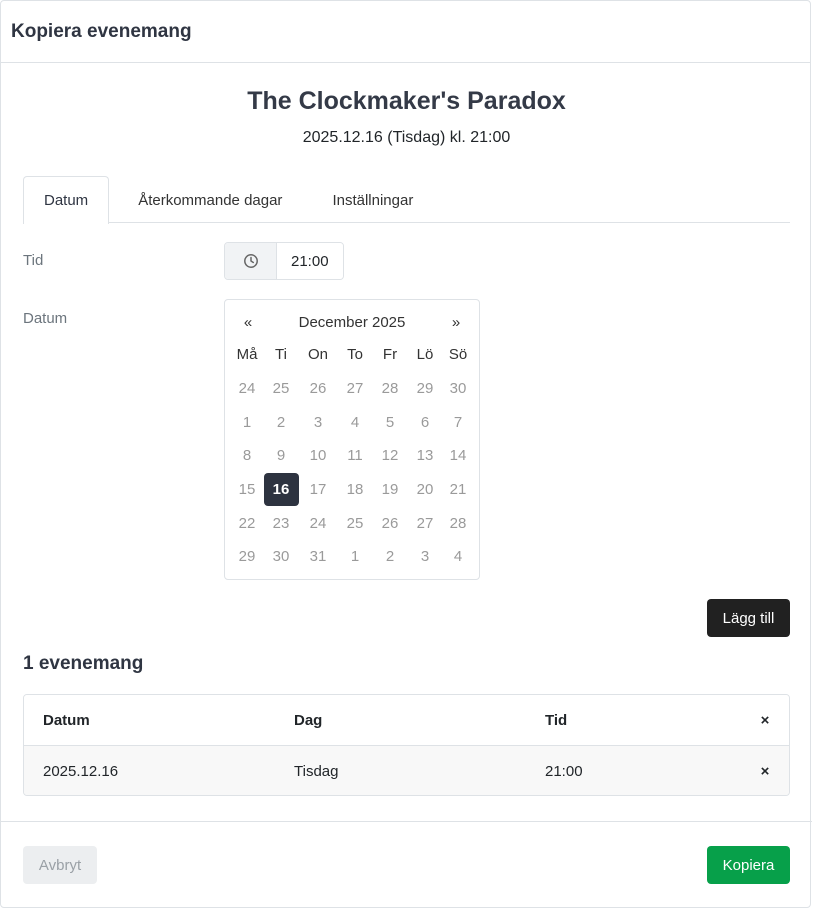 This screenshot has height=908, width=813. I want to click on calendar-day: 20, so click(425, 490).